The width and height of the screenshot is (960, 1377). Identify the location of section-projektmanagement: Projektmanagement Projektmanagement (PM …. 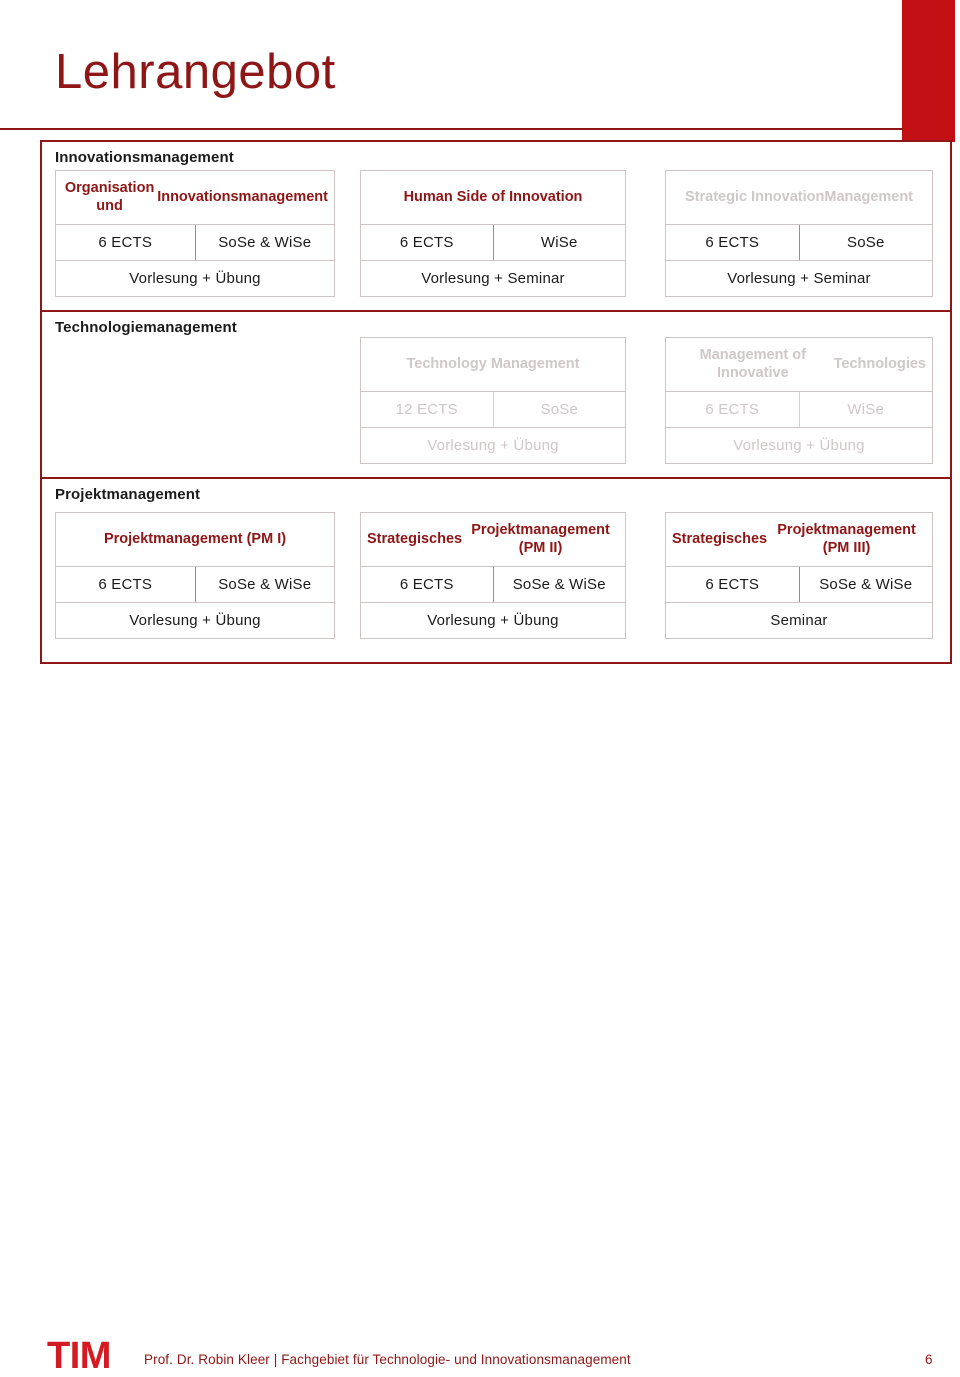
(496, 570).